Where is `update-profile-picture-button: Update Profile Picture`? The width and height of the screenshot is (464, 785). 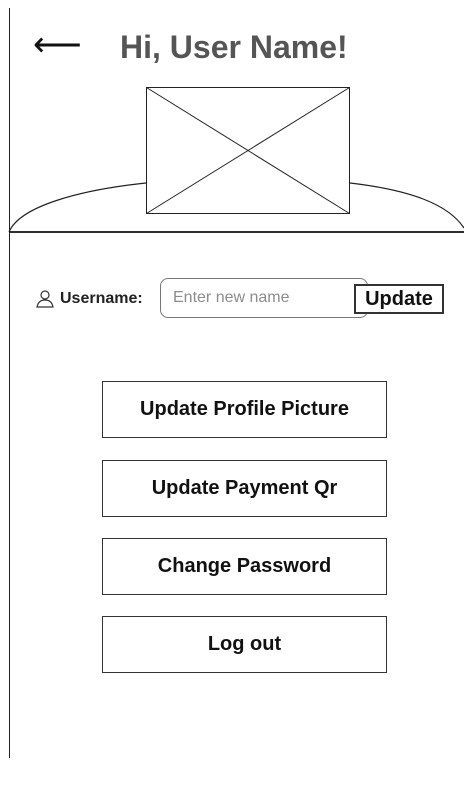 update-profile-picture-button: Update Profile Picture is located at coordinates (244, 409).